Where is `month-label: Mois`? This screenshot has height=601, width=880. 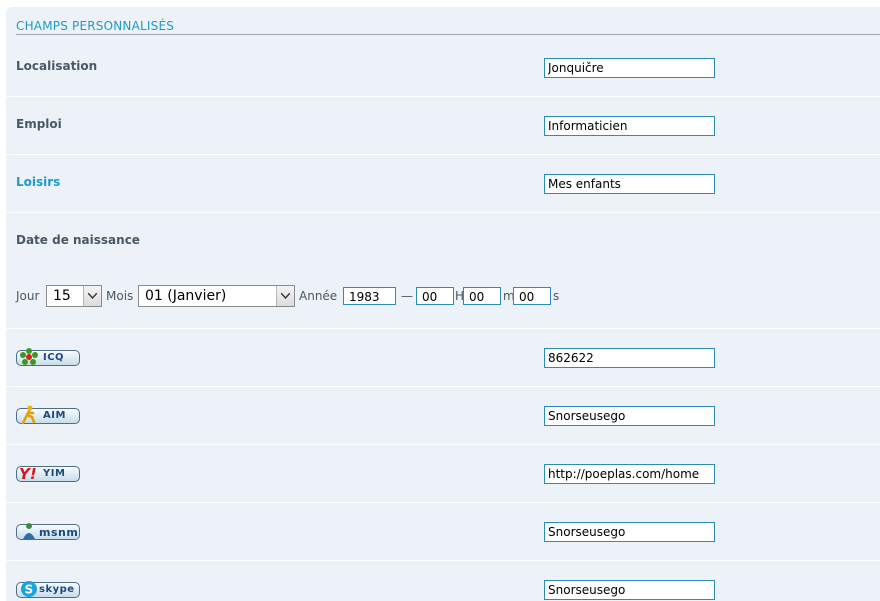 month-label: Mois is located at coordinates (120, 296).